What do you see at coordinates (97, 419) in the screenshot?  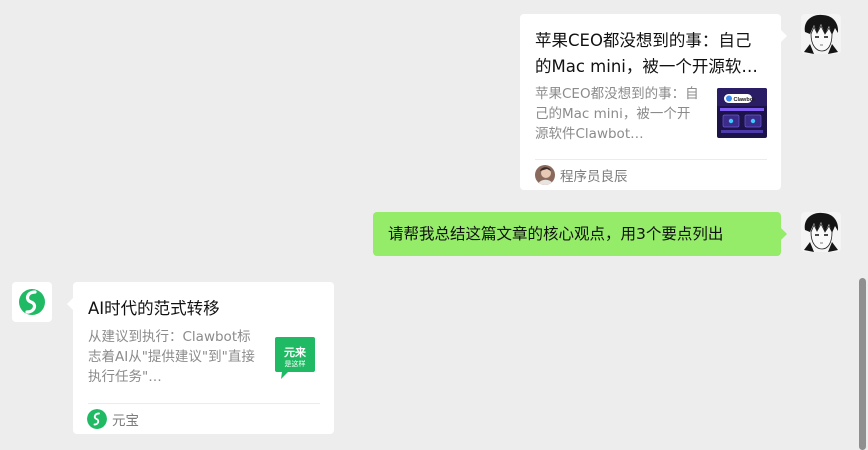 I see `yuanbao-small-icon` at bounding box center [97, 419].